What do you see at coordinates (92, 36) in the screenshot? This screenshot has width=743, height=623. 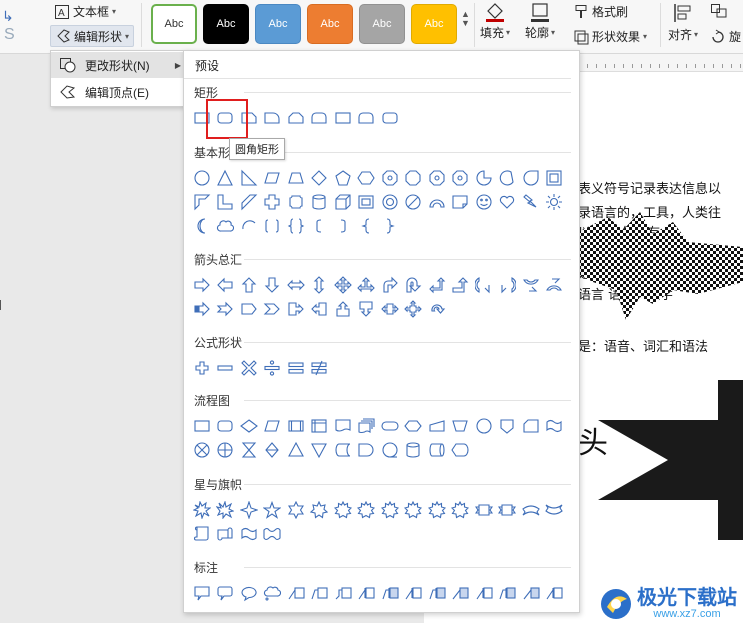 I see `edit-shape-button: 编辑形状 ▾` at bounding box center [92, 36].